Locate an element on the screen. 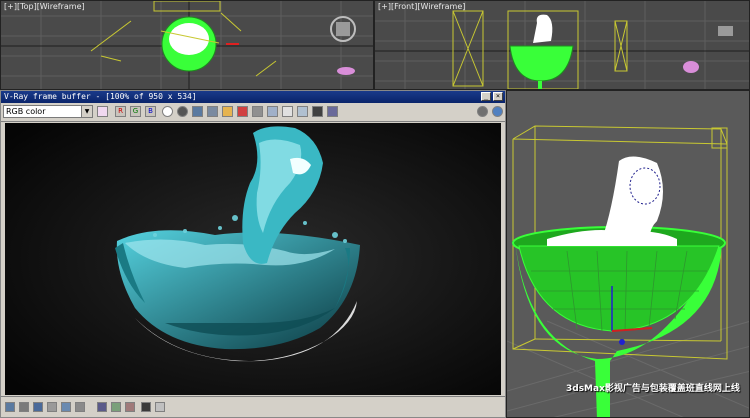 This screenshot has height=418, width=750. viewport-top: [+][Top][Wireframe] is located at coordinates (187, 45).